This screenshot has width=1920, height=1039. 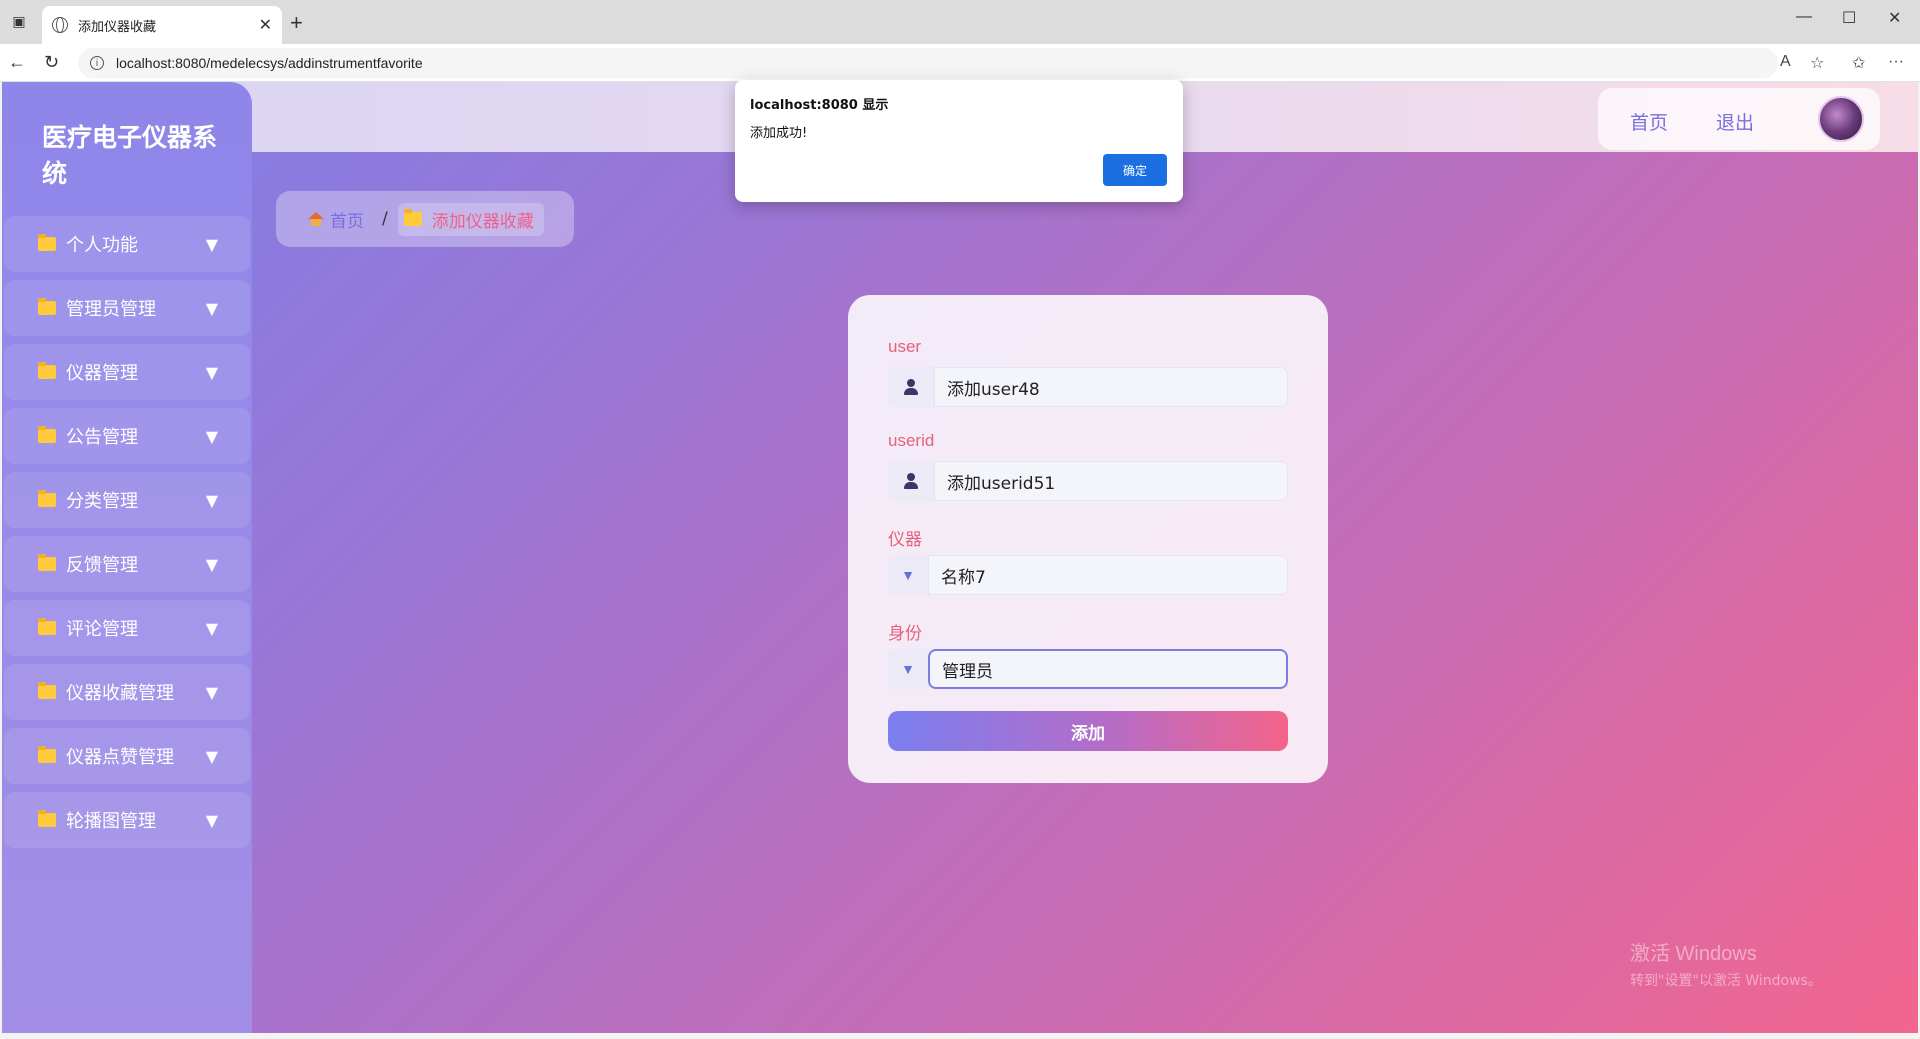 What do you see at coordinates (1849, 18) in the screenshot?
I see `maximize-icon: ☐` at bounding box center [1849, 18].